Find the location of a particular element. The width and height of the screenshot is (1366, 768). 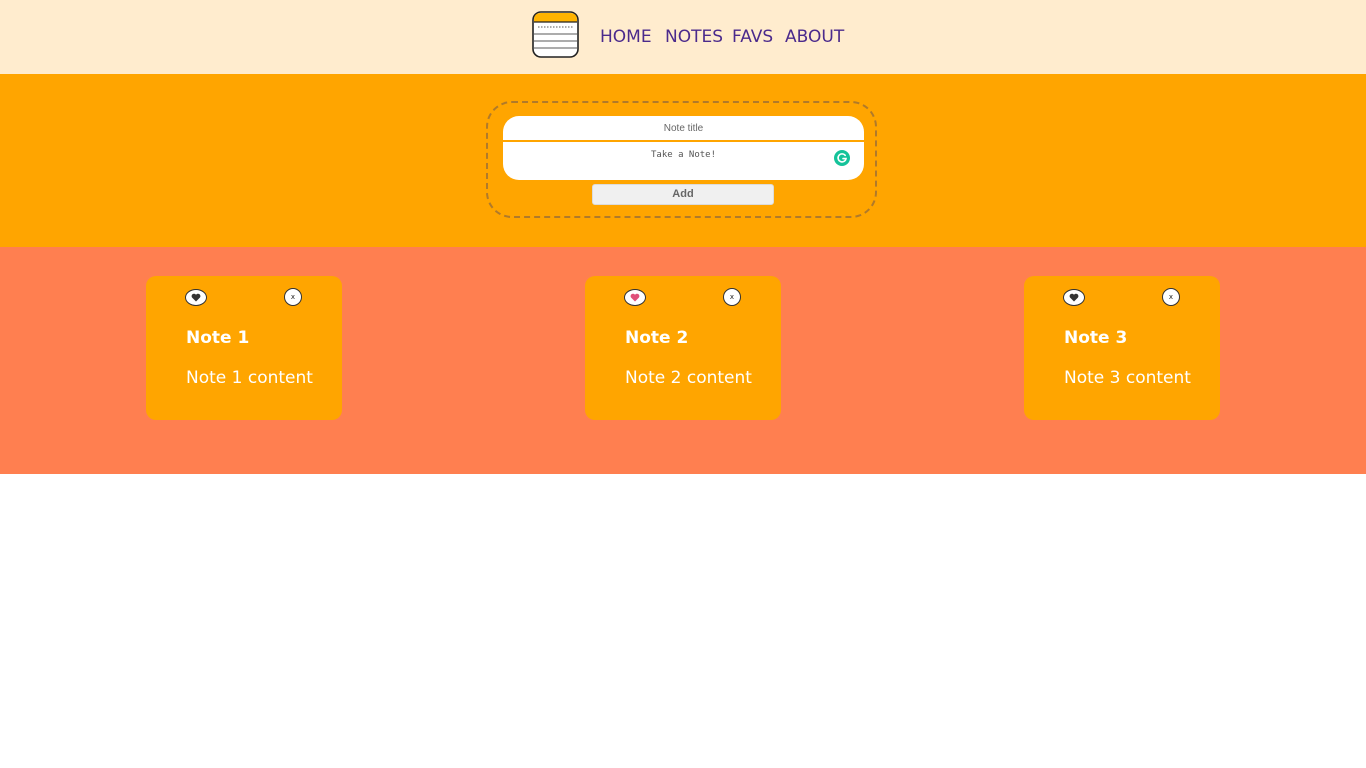

note-card: x Note 1 Note 1 content is located at coordinates (244, 348).